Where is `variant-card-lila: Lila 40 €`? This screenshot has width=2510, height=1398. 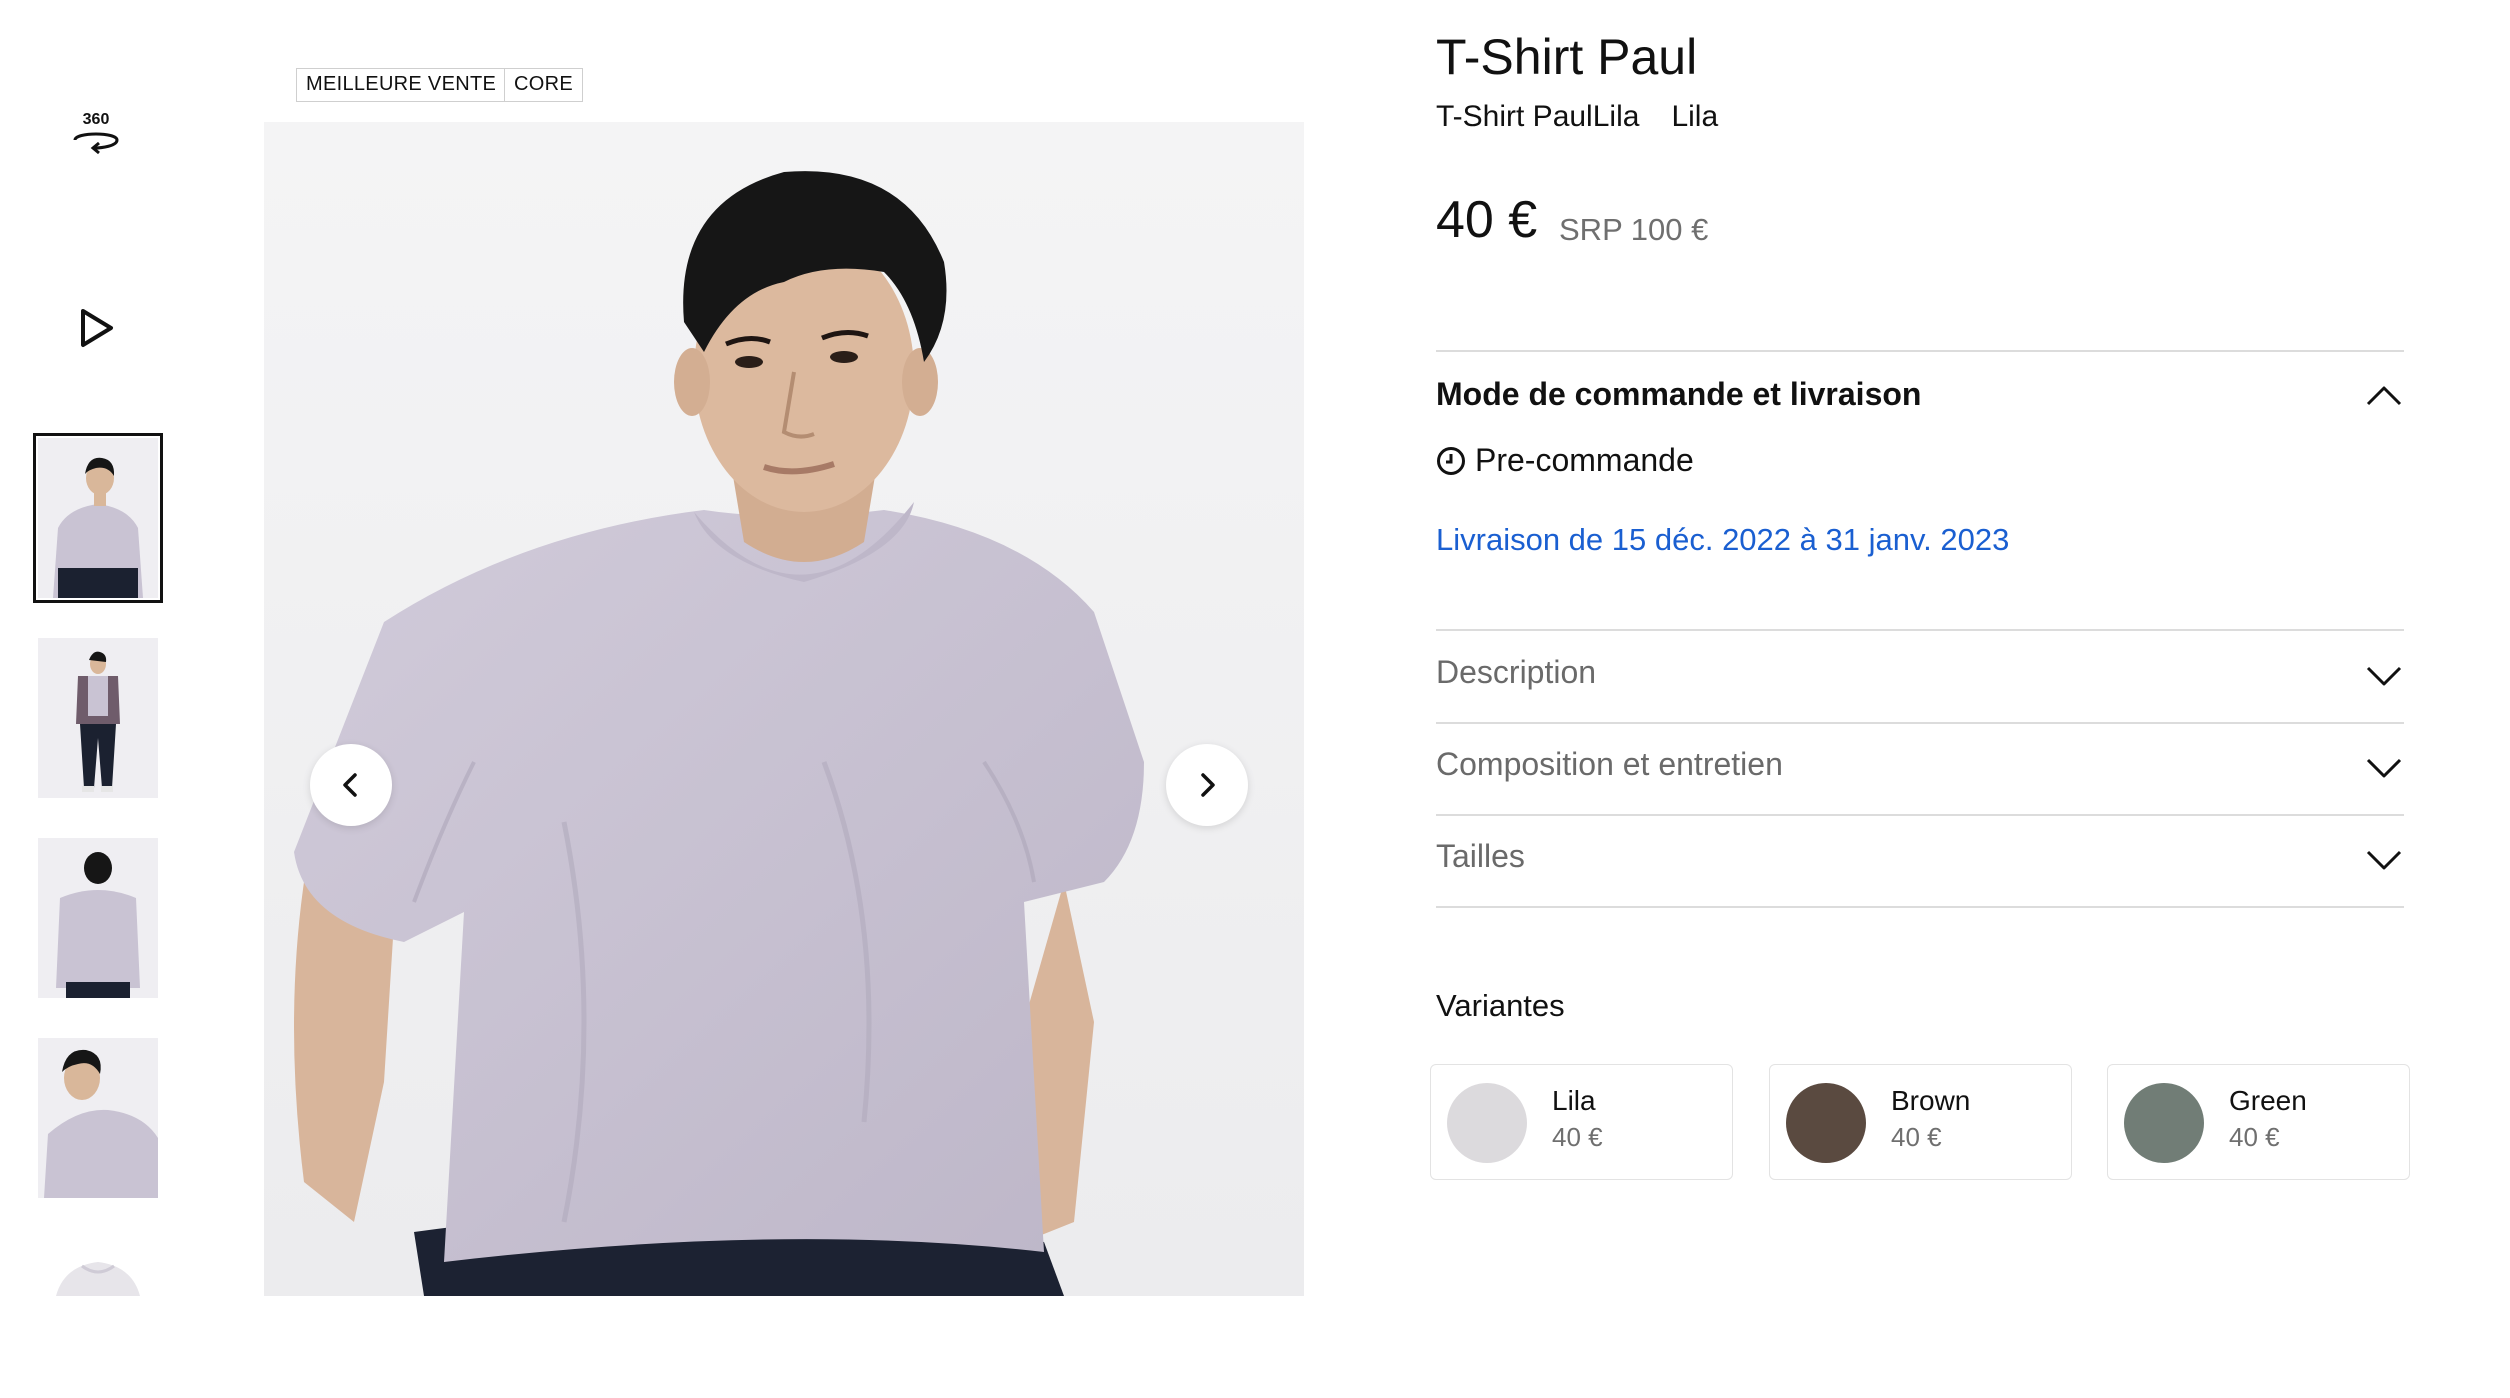
variant-card-lila: Lila 40 € is located at coordinates (1581, 1122).